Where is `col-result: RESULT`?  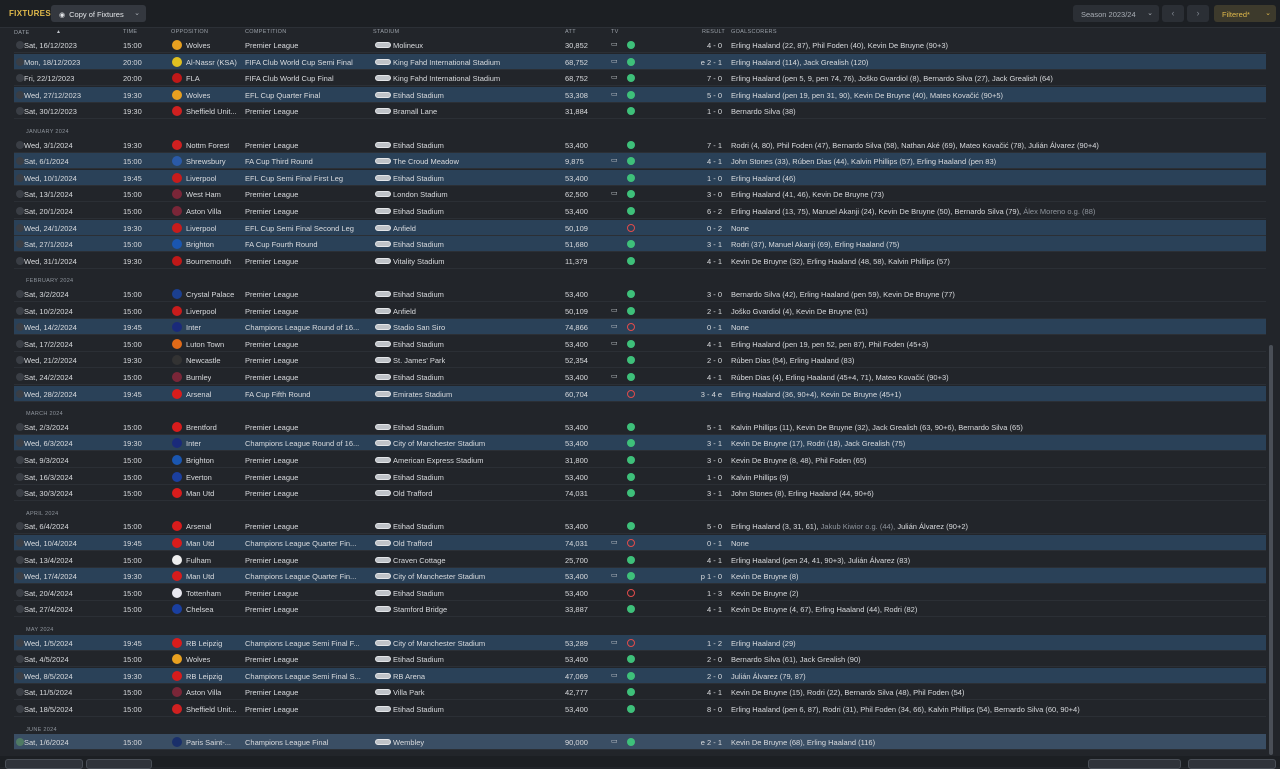 col-result: RESULT is located at coordinates (713, 32).